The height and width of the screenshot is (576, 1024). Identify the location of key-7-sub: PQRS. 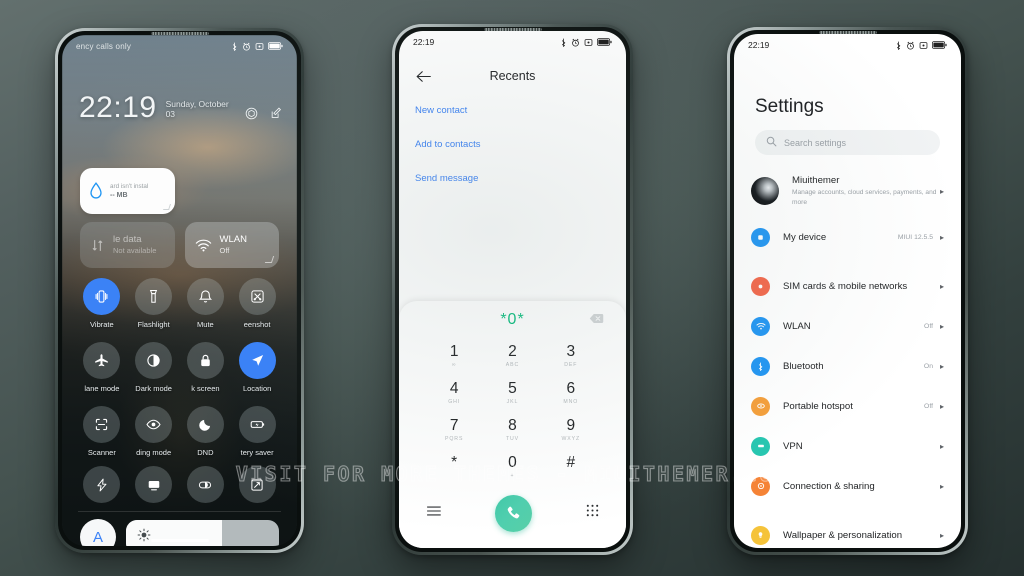
(454, 438).